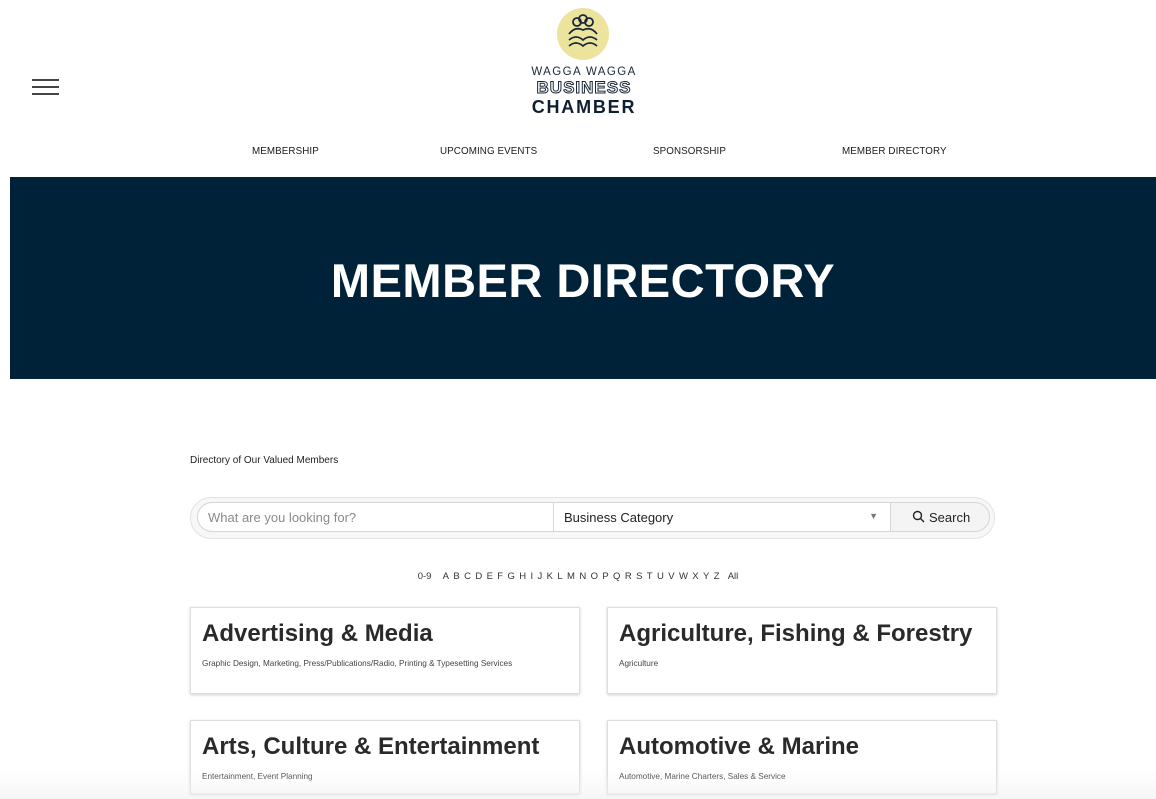  I want to click on business-category-select: Business Category ▼, so click(722, 517).